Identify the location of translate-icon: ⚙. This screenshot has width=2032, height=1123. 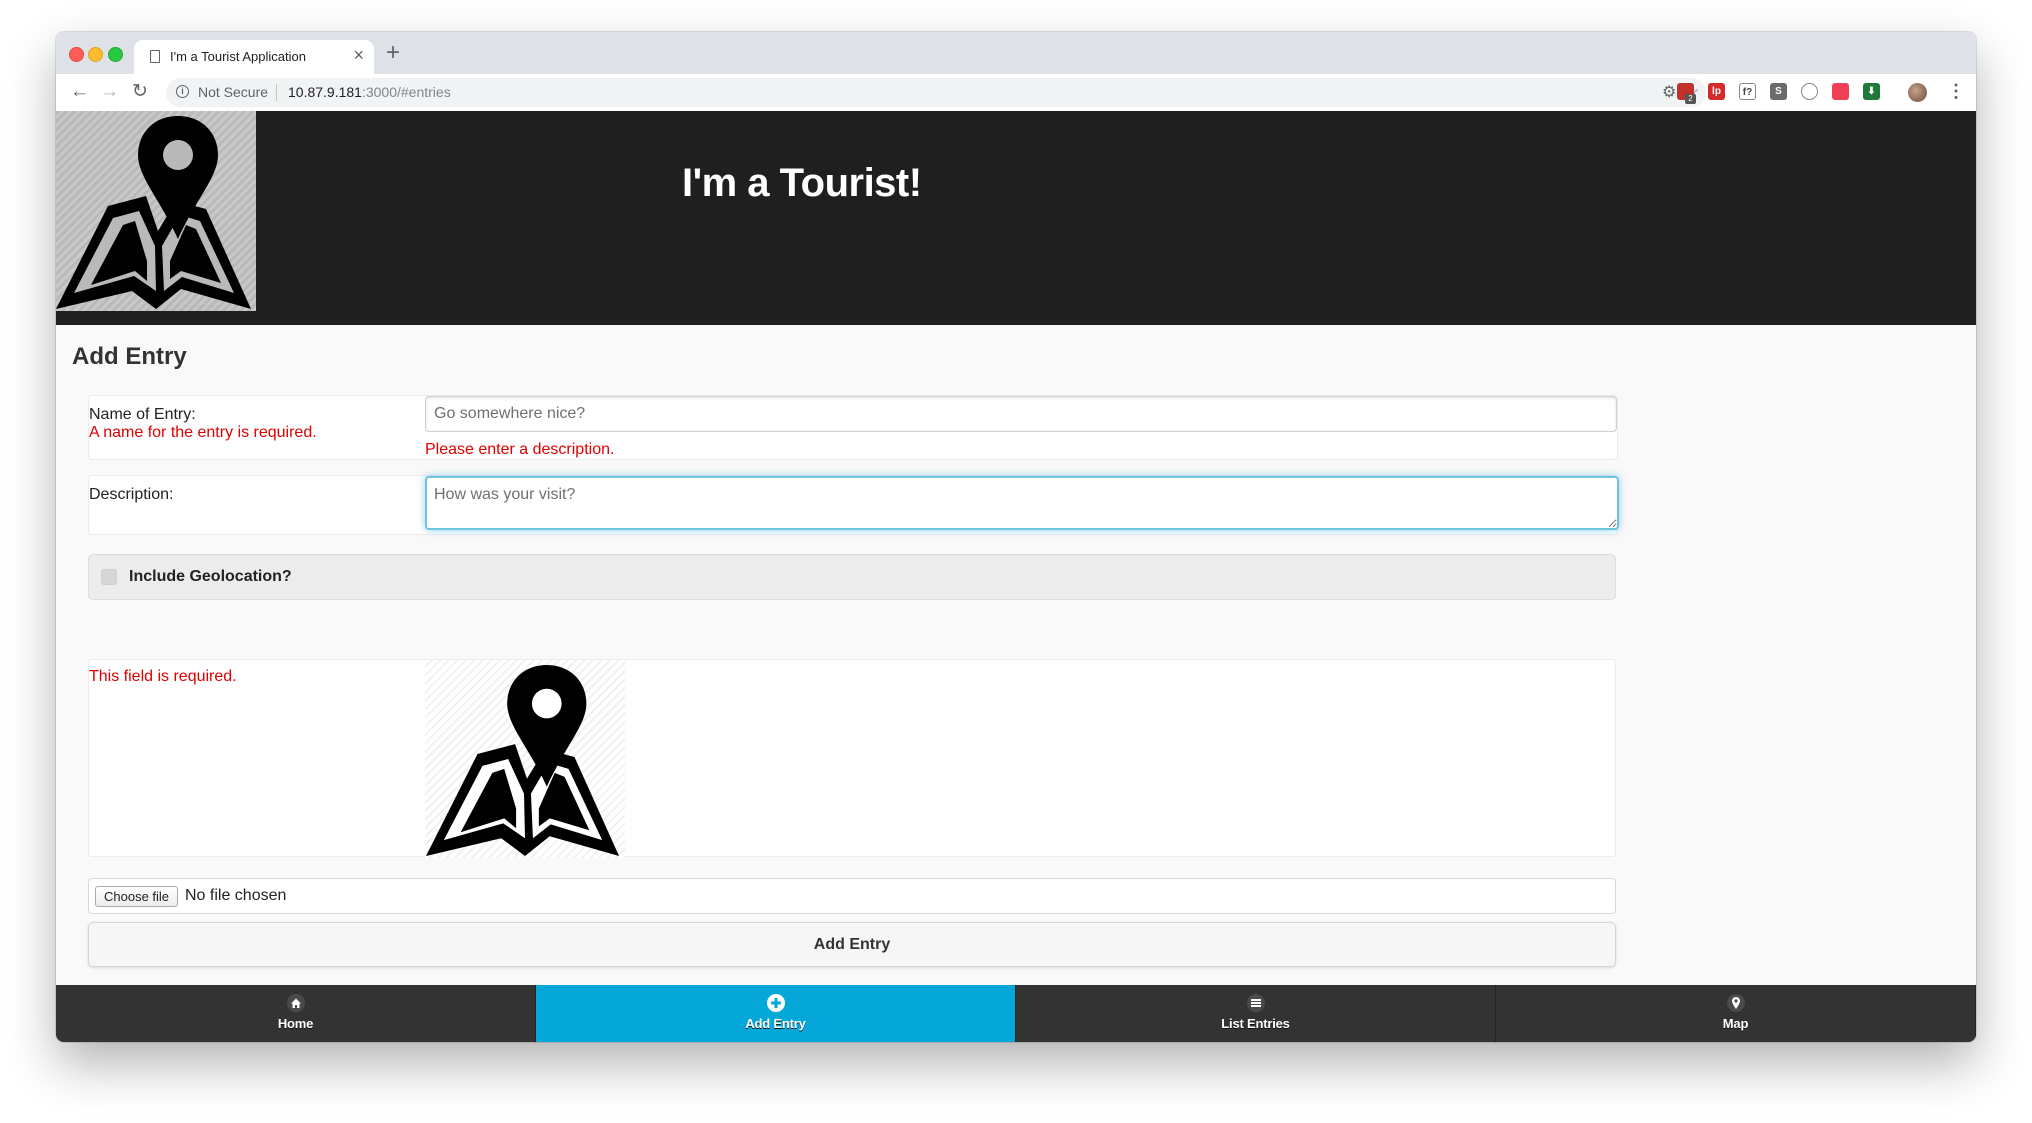
(1669, 93).